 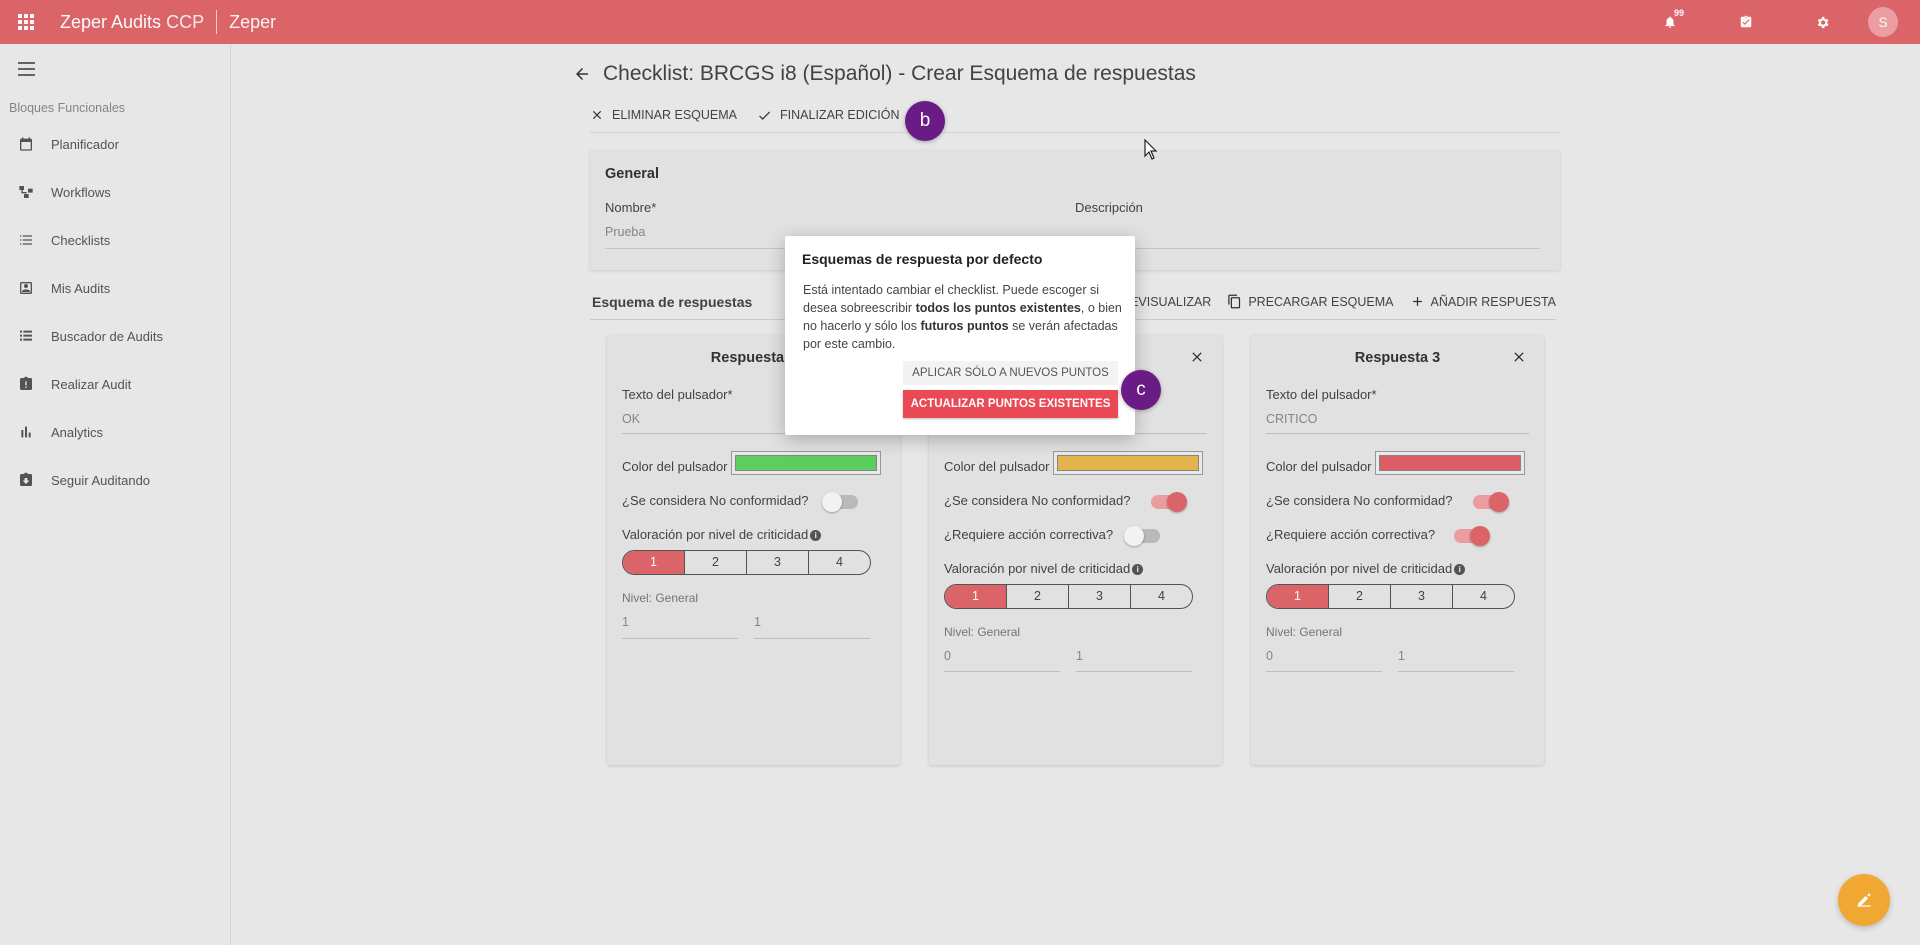 What do you see at coordinates (925, 121) in the screenshot?
I see `step-marker-b: b` at bounding box center [925, 121].